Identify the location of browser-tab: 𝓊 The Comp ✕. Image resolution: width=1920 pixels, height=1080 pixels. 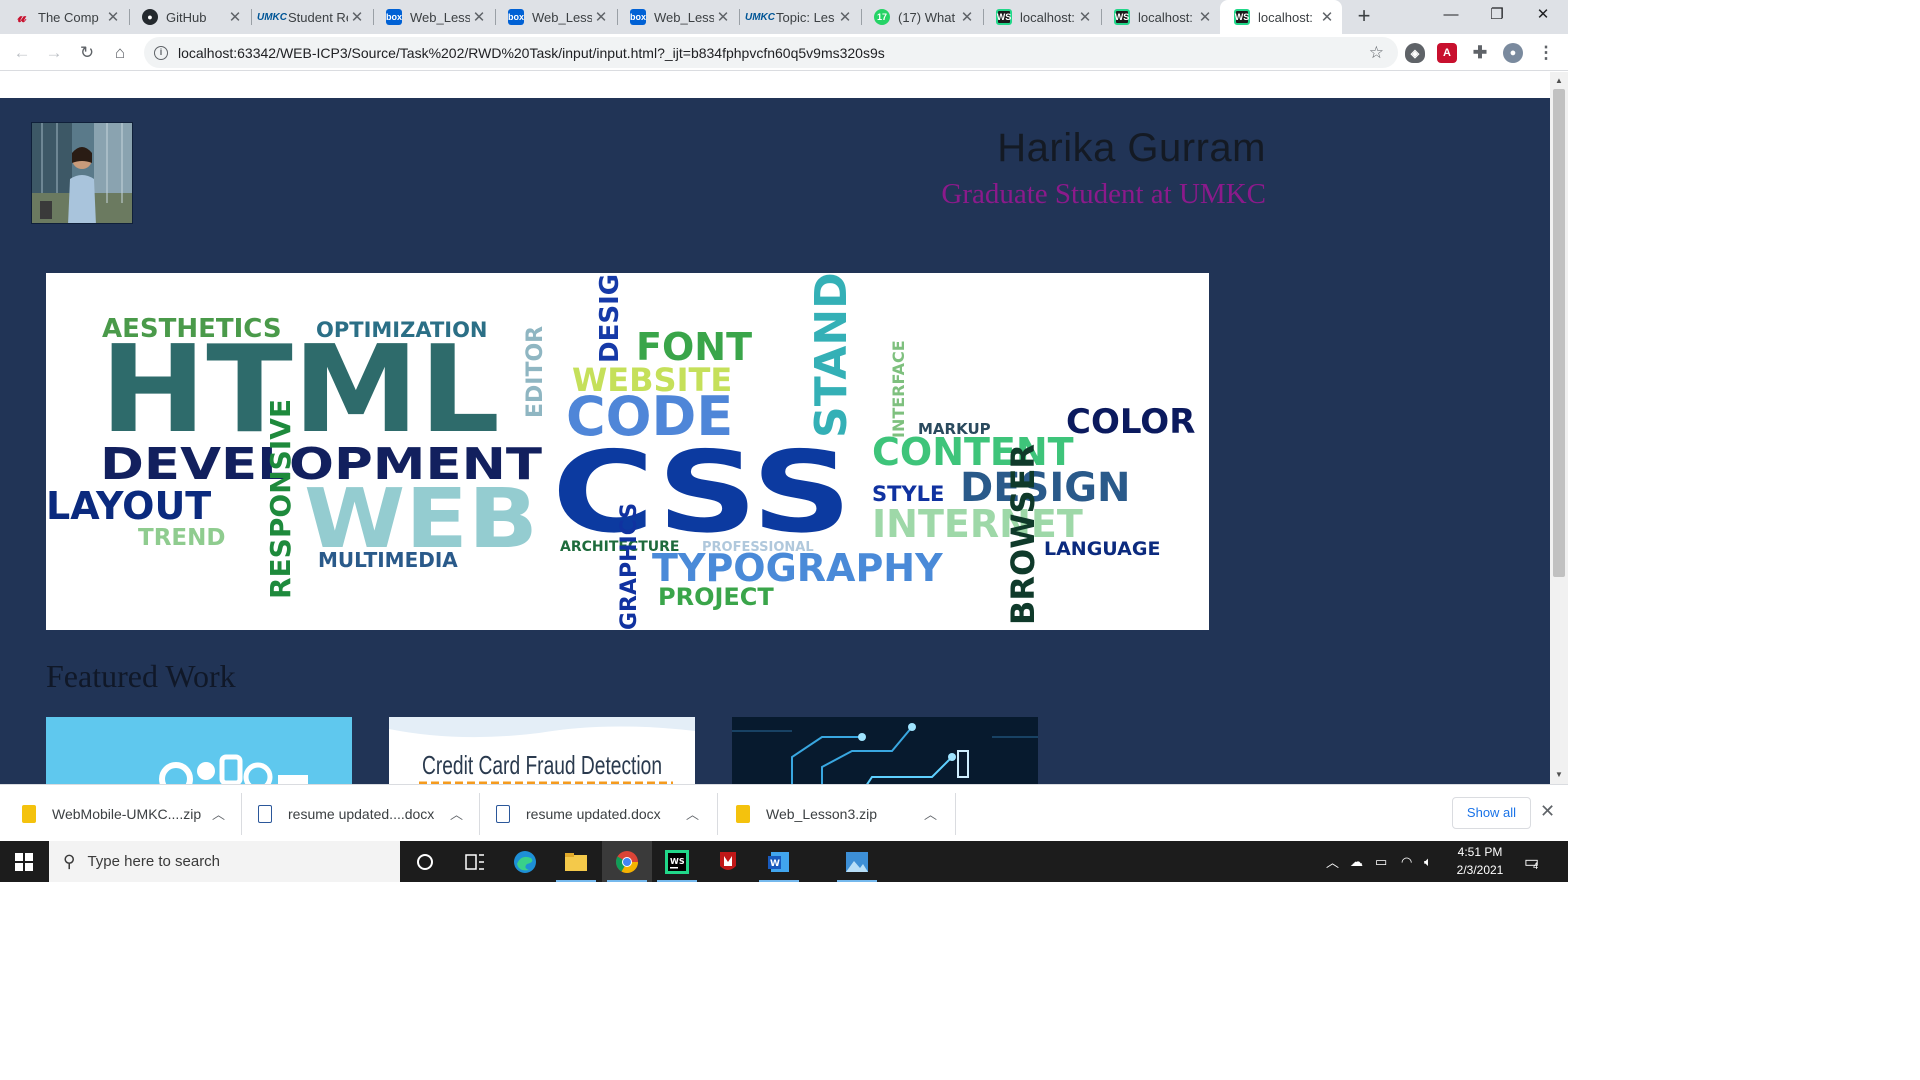
(64, 17).